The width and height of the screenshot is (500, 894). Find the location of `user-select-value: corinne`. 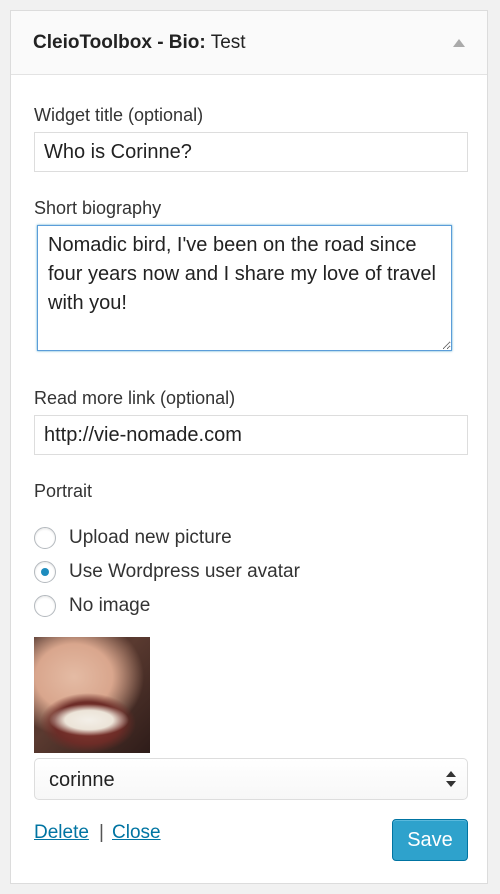

user-select-value: corinne is located at coordinates (82, 780).